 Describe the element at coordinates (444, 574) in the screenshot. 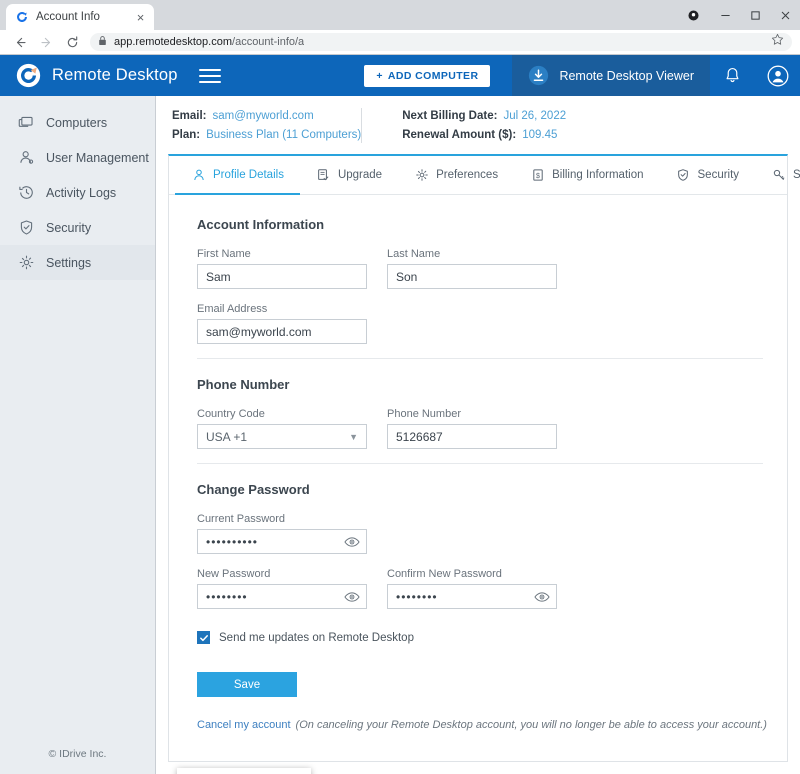

I see `confirm-password-label: Confirm New Password` at that location.